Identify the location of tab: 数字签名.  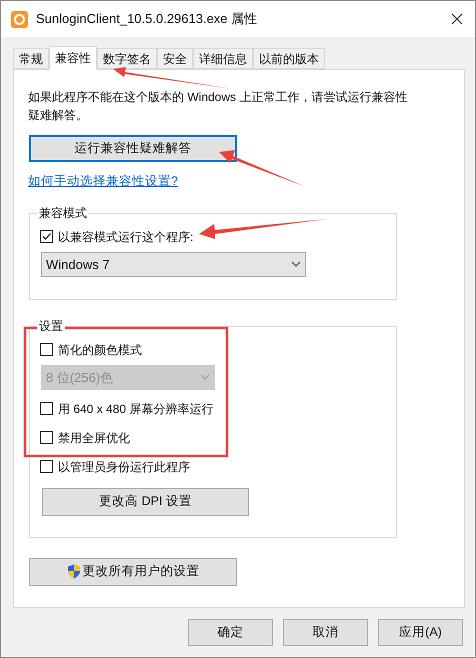
(127, 58).